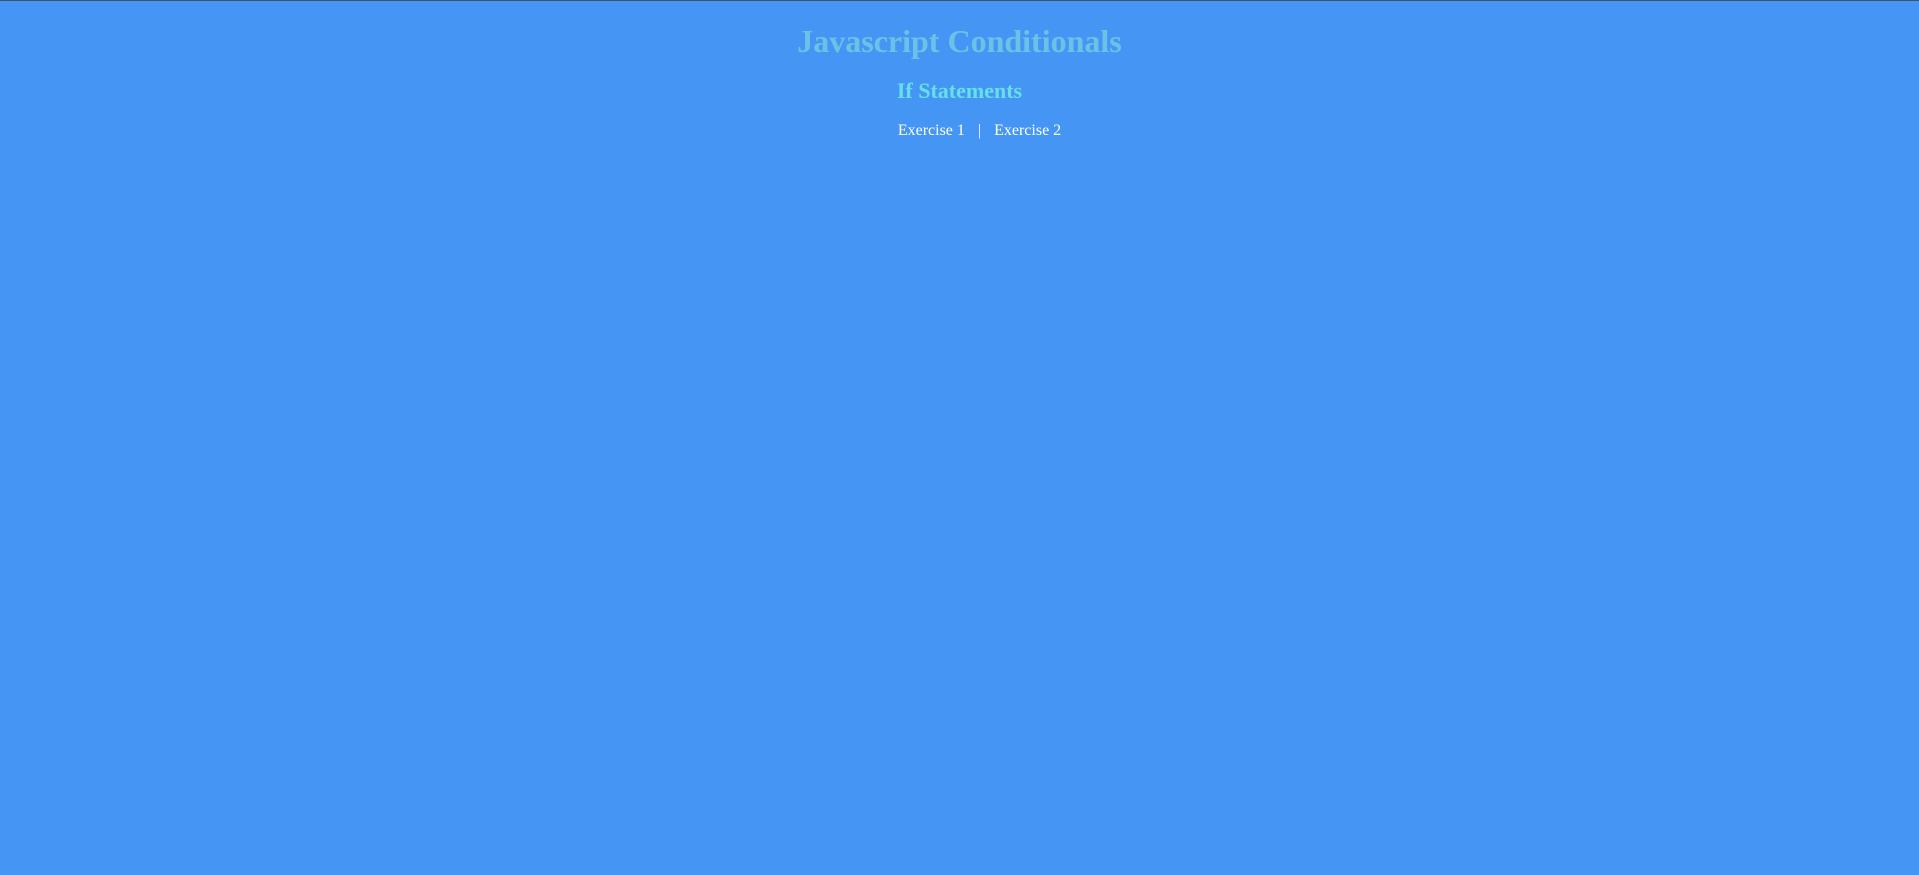  Describe the element at coordinates (959, 0) in the screenshot. I see `top-border` at that location.